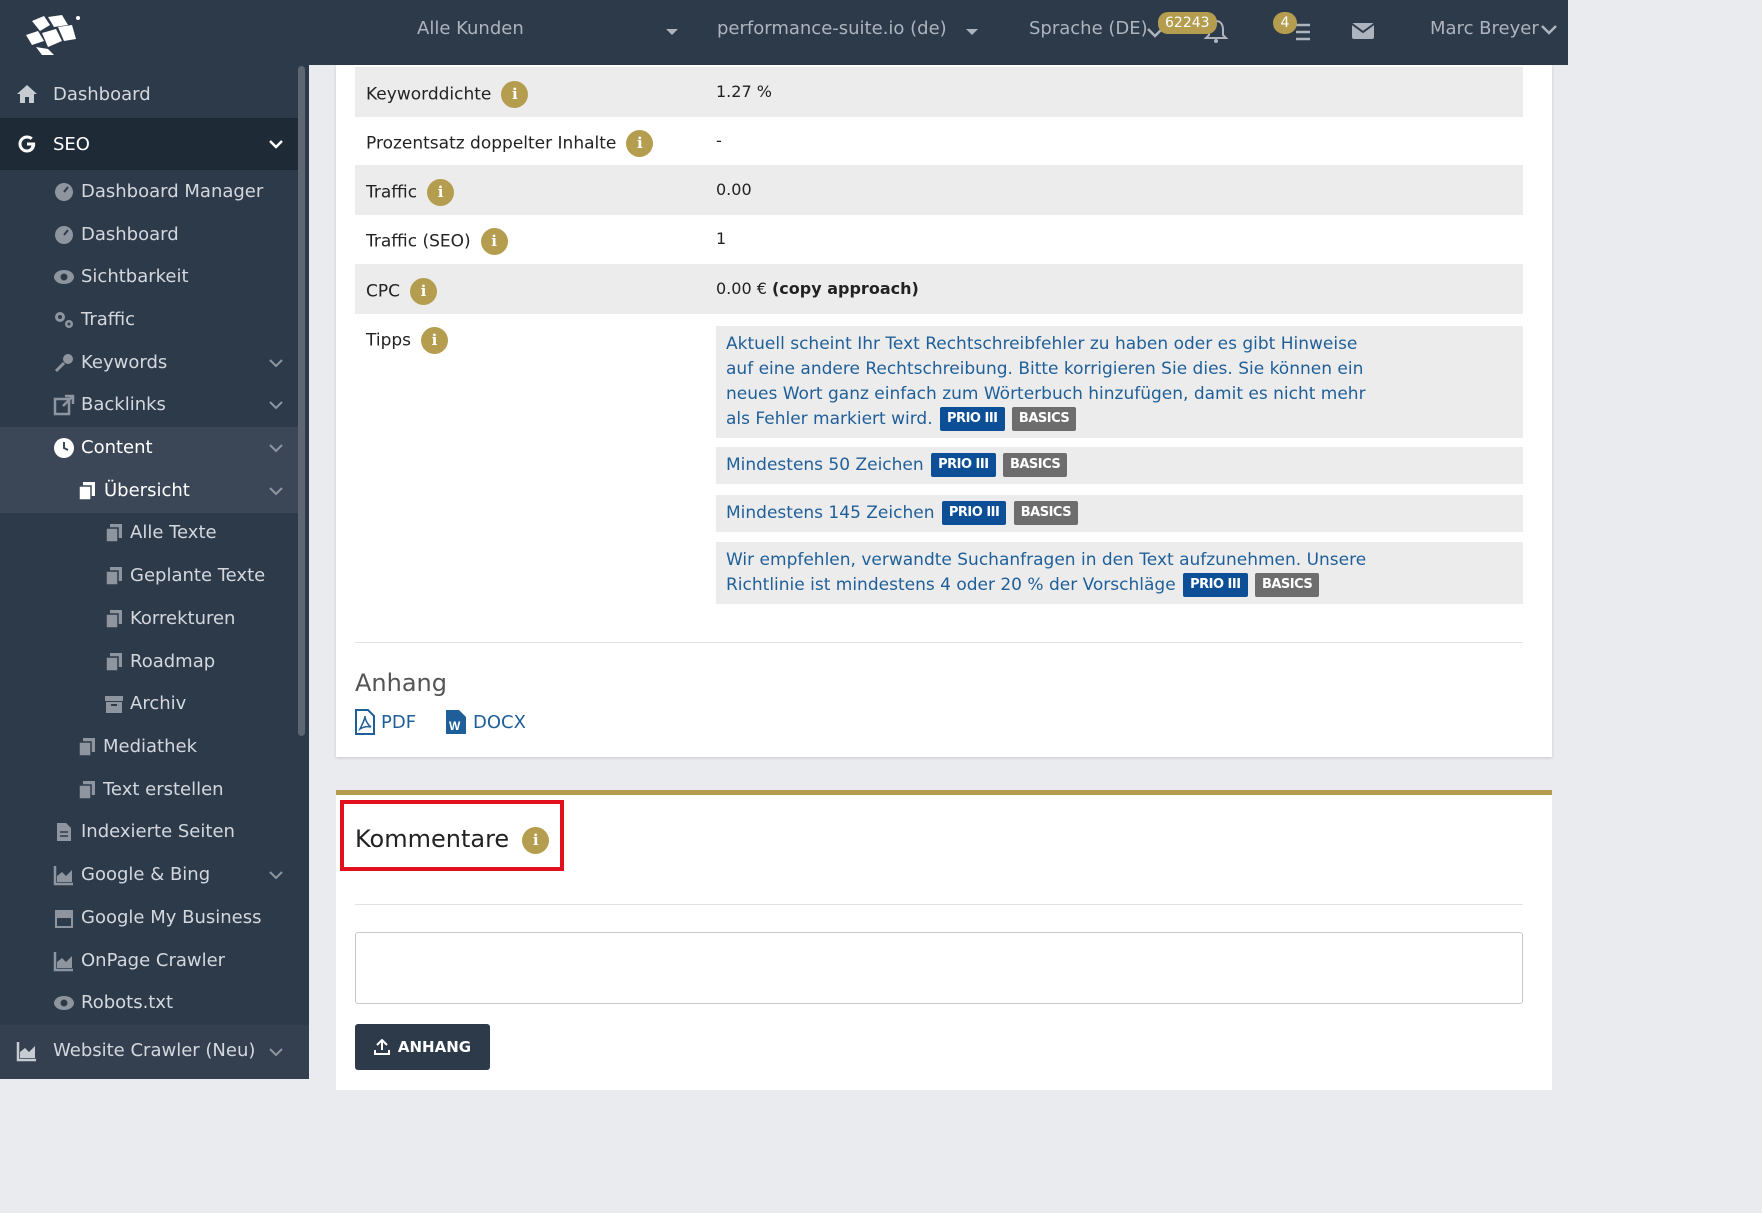 This screenshot has height=1213, width=1762. What do you see at coordinates (149, 144) in the screenshot?
I see `sidebar-section-seo: SEO` at bounding box center [149, 144].